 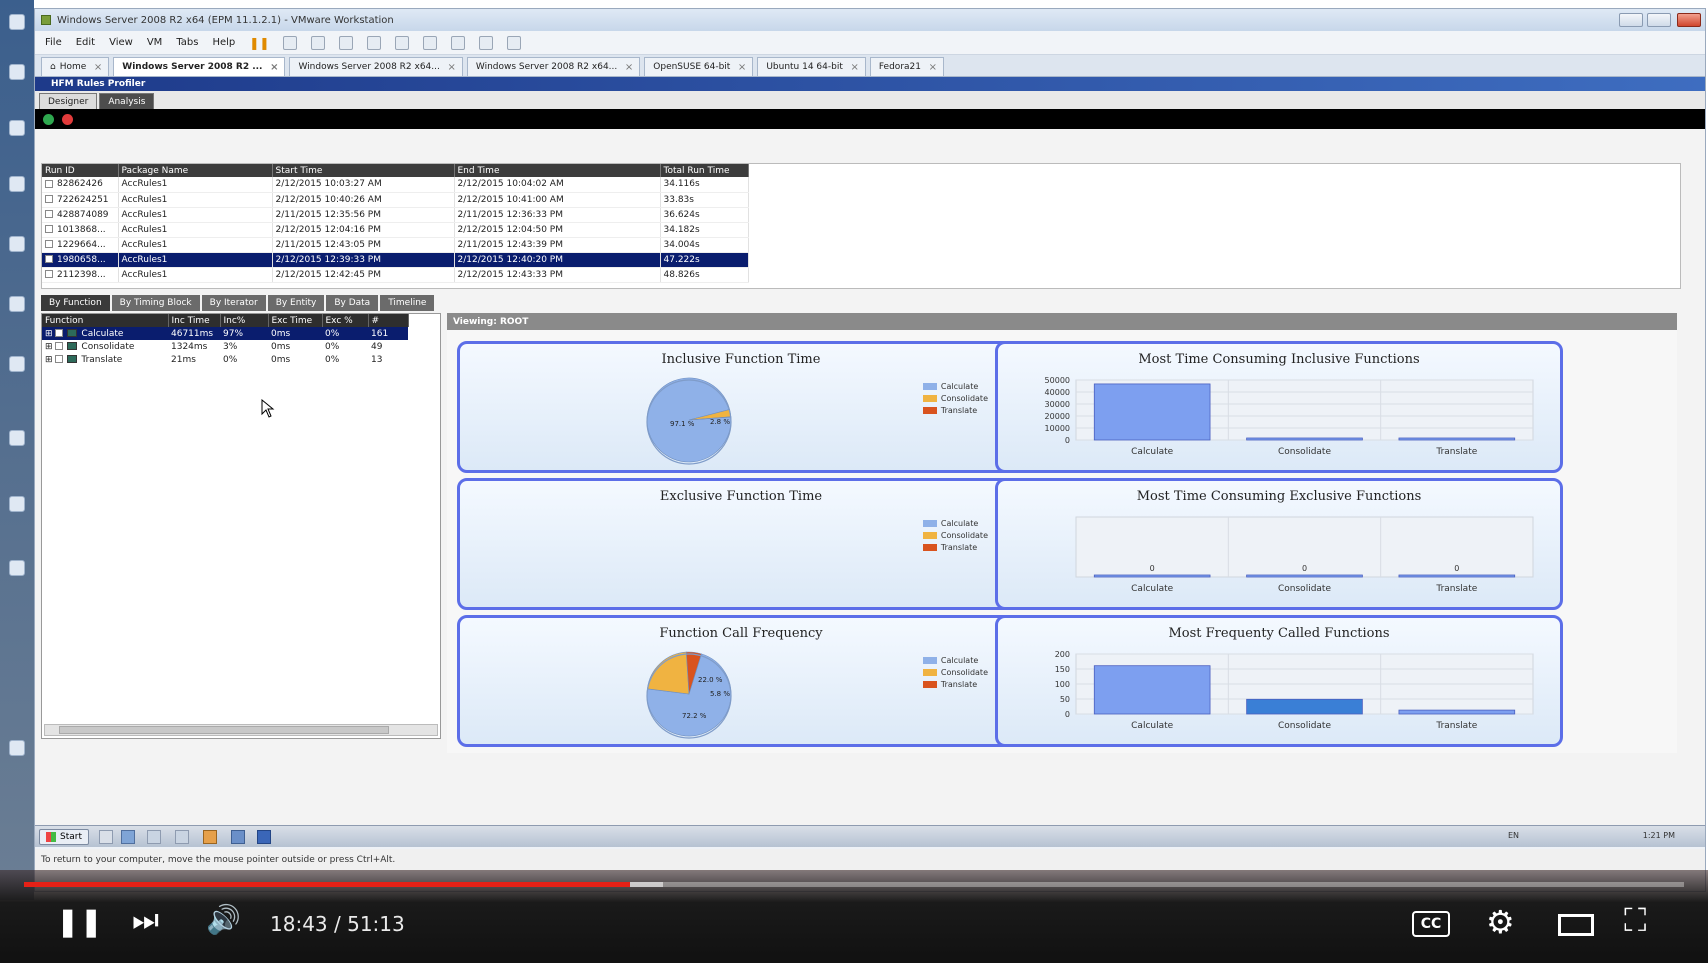 What do you see at coordinates (854, 884) in the screenshot?
I see `video-progress-bar` at bounding box center [854, 884].